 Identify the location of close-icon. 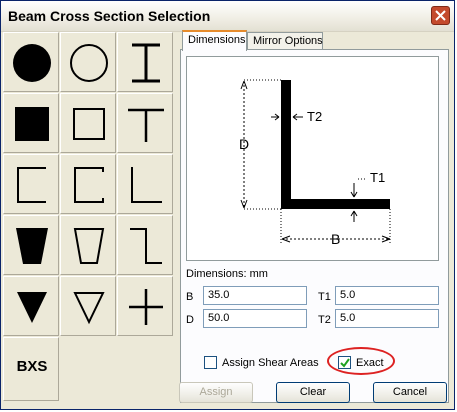
(440, 15).